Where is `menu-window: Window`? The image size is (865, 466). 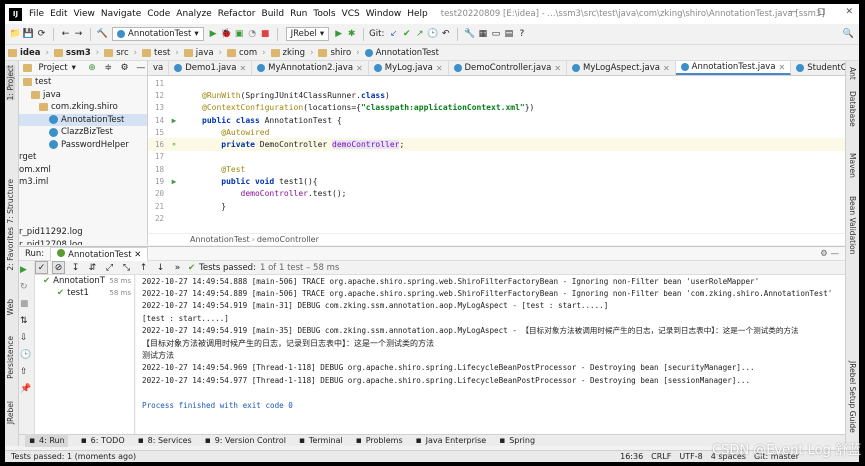 menu-window: Window is located at coordinates (384, 14).